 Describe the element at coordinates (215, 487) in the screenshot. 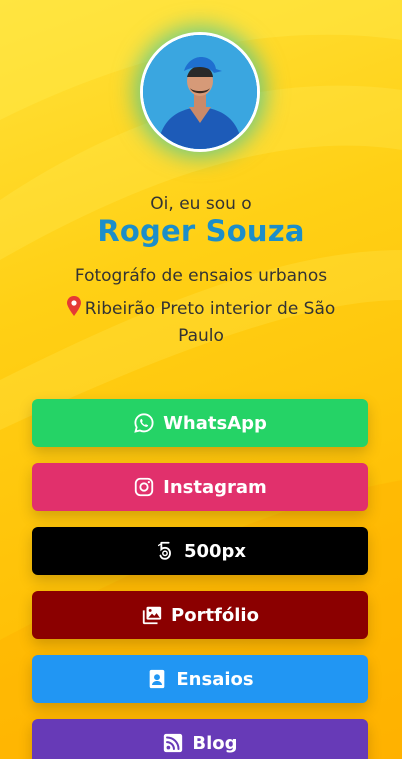

I see `instagram-label: Instagram` at that location.